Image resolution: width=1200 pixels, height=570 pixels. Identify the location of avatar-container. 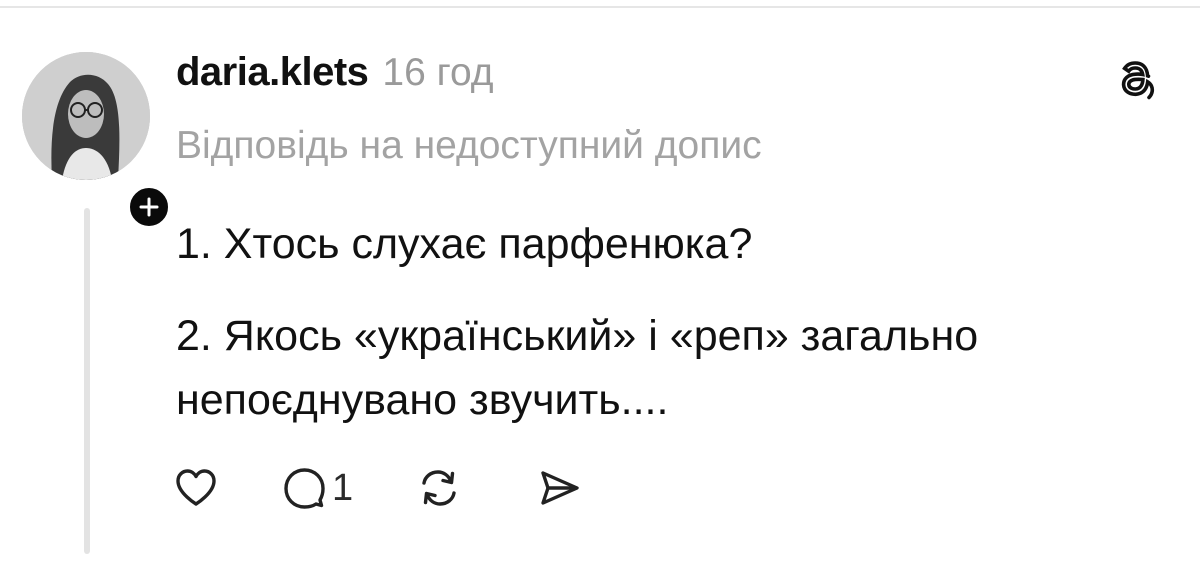
(97, 141).